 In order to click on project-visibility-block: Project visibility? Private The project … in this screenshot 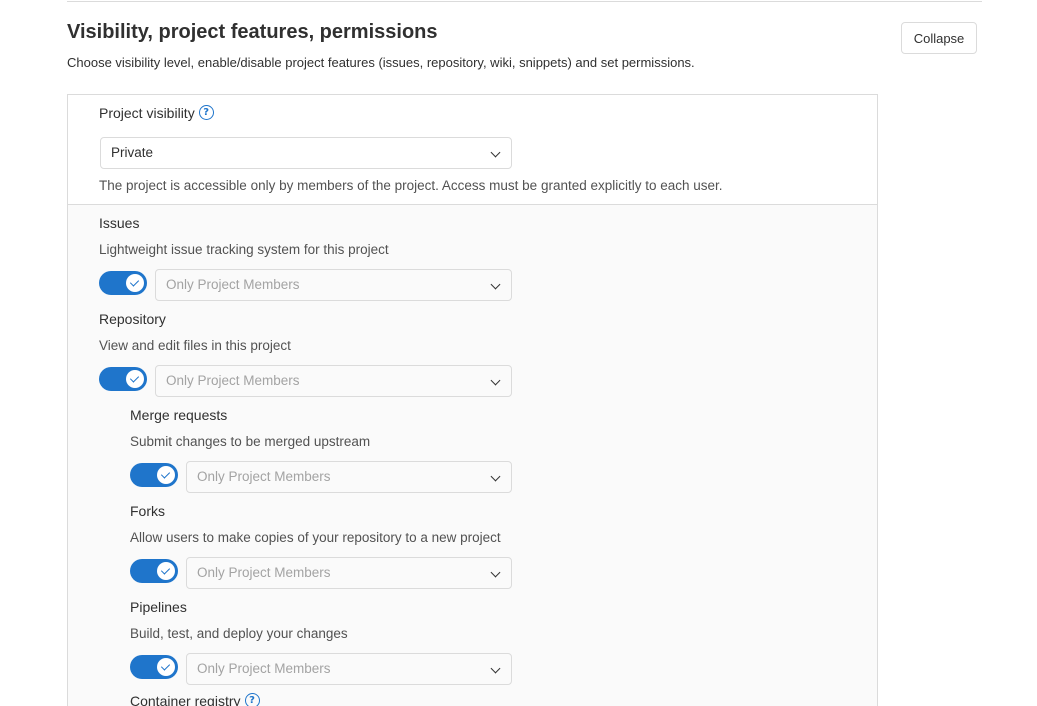, I will do `click(472, 150)`.